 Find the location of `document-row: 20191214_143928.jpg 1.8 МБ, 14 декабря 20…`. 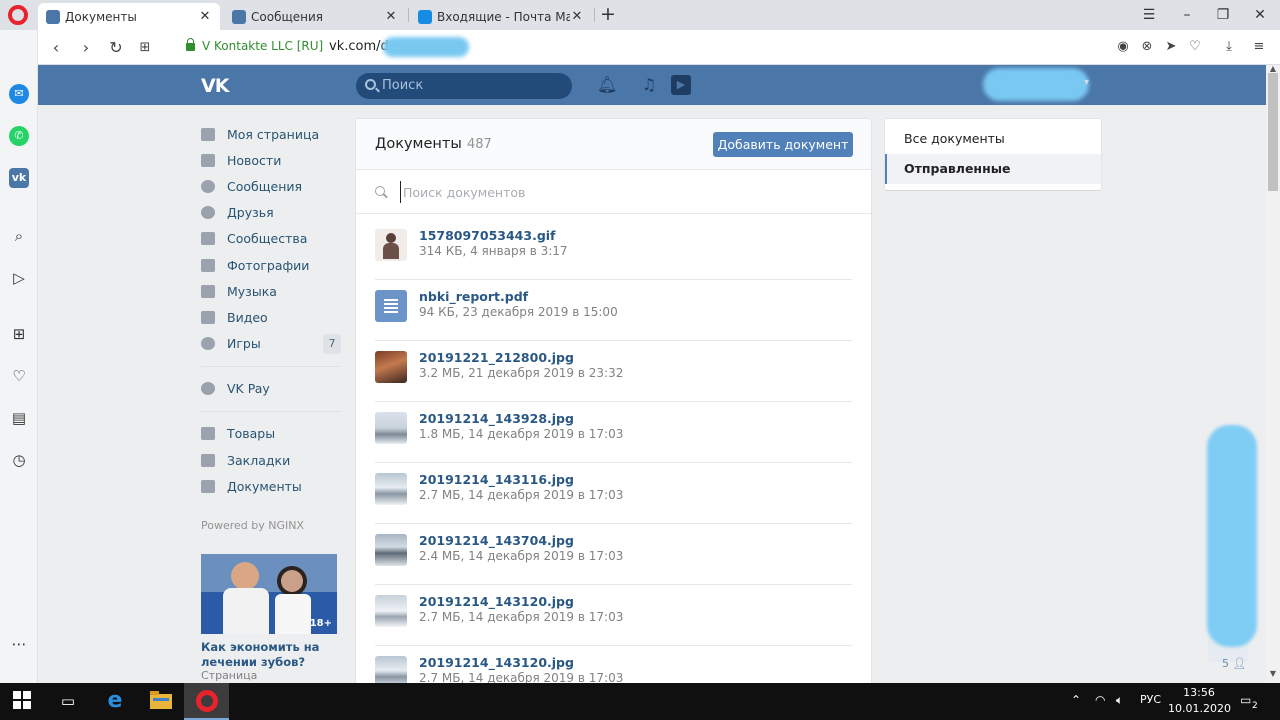

document-row: 20191214_143928.jpg 1.8 МБ, 14 декабря 20… is located at coordinates (613, 432).